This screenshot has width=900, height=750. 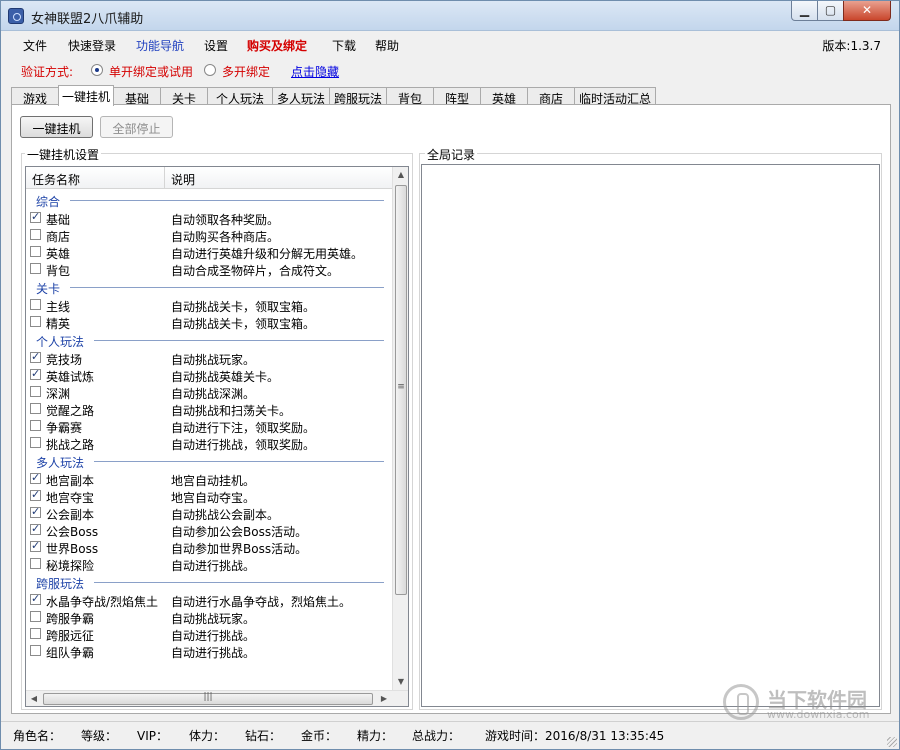 I want to click on status-diamond: 钻石：, so click(x=263, y=736).